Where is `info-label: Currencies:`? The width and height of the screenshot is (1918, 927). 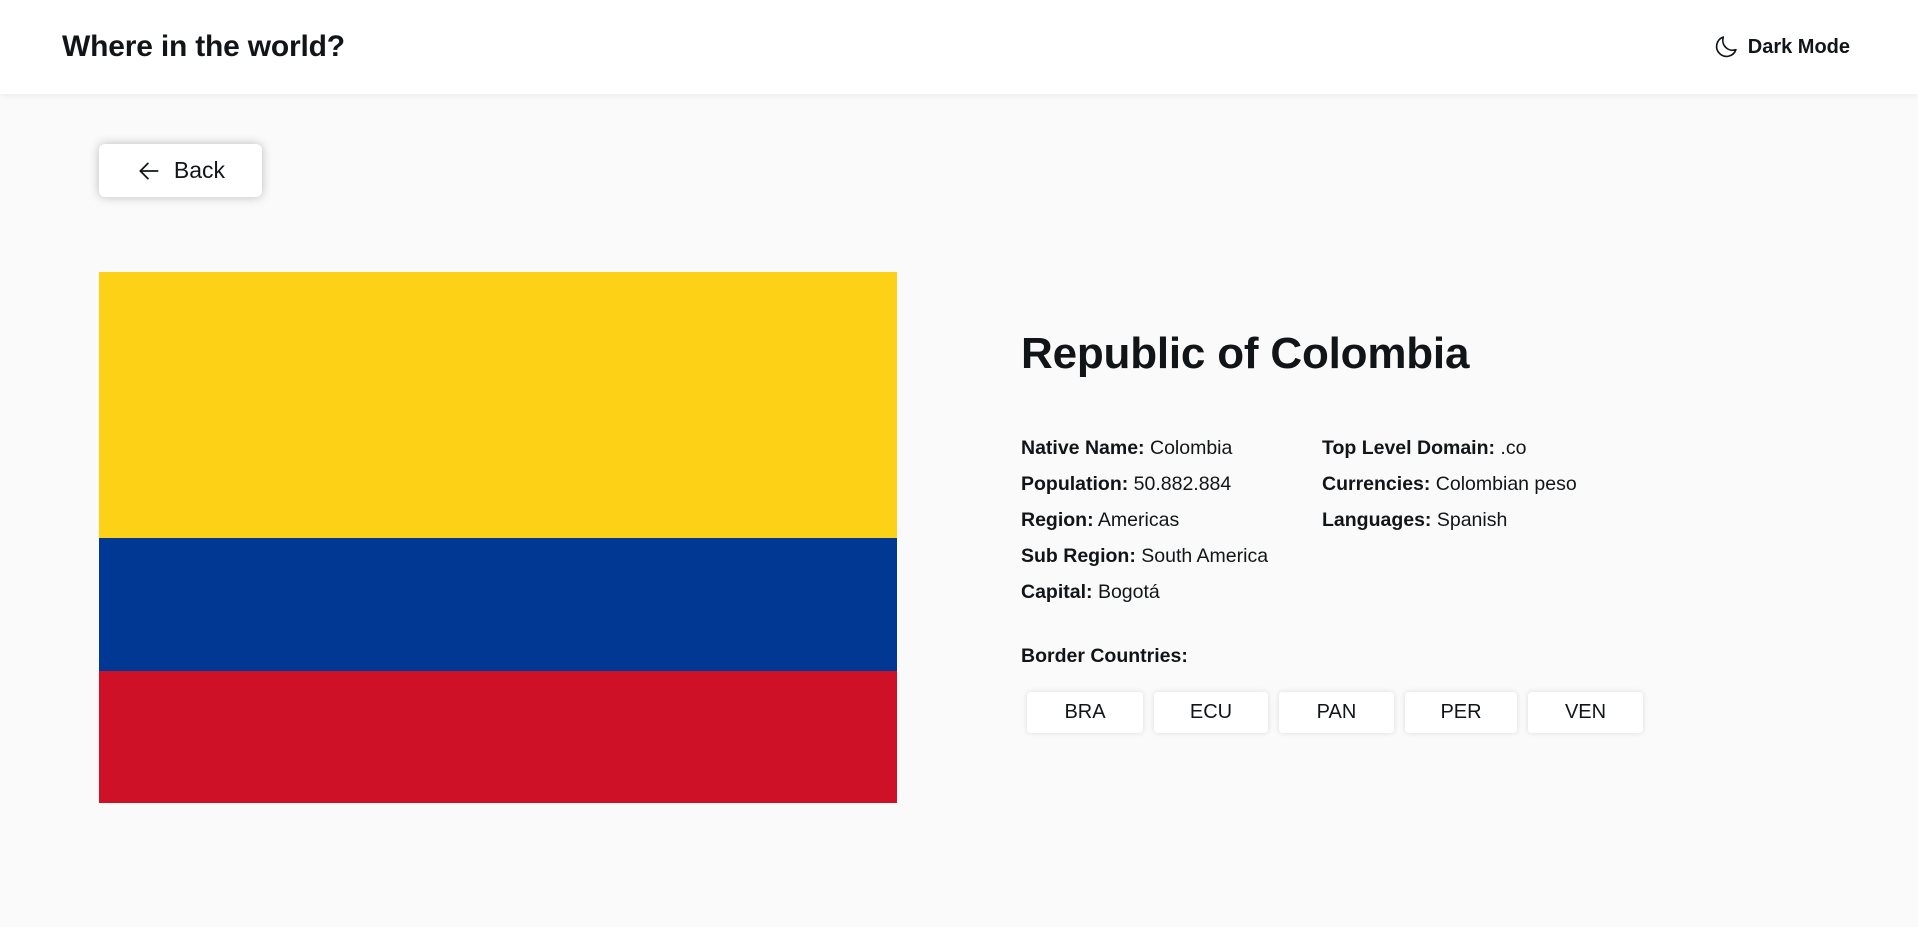
info-label: Currencies: is located at coordinates (1376, 484).